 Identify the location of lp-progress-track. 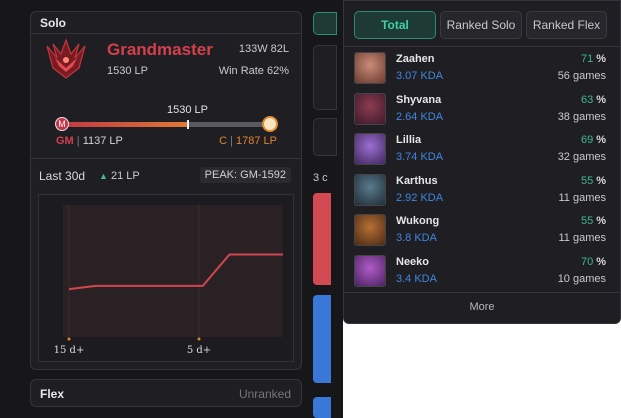
(167, 124).